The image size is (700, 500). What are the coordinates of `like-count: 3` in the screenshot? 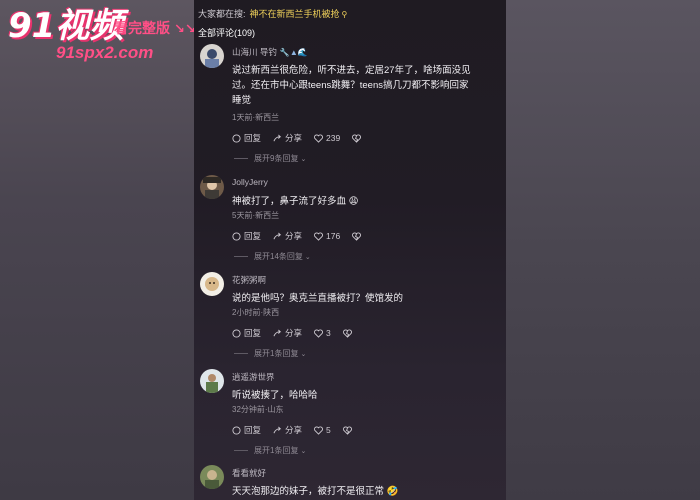 It's located at (328, 333).